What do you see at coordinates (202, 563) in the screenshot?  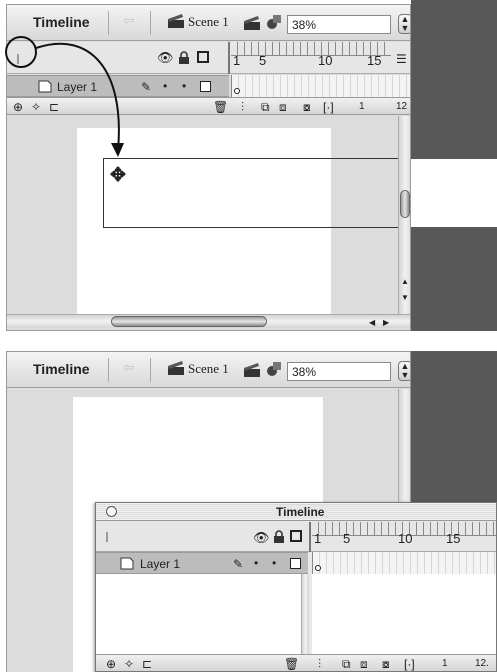 I see `layer-row: Layer 1 ✎ • •` at bounding box center [202, 563].